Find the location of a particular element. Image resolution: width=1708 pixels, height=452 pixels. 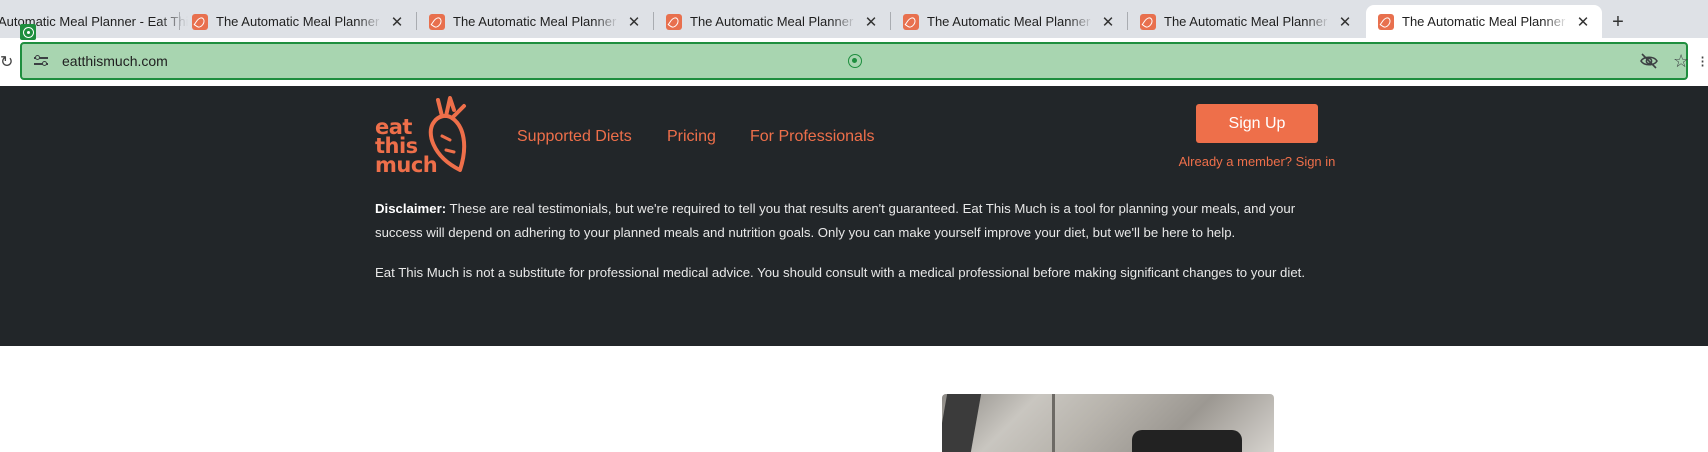

nav-link-for-professionals: For Professionals is located at coordinates (812, 137).